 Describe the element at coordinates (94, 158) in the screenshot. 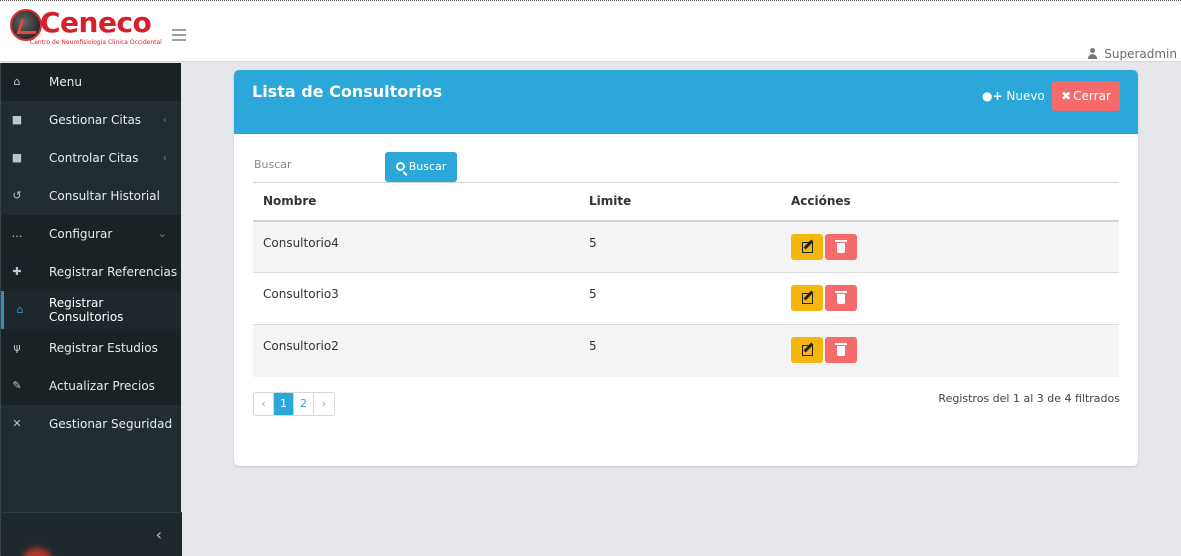

I see `sidebar-item-label: Controlar Citas` at that location.